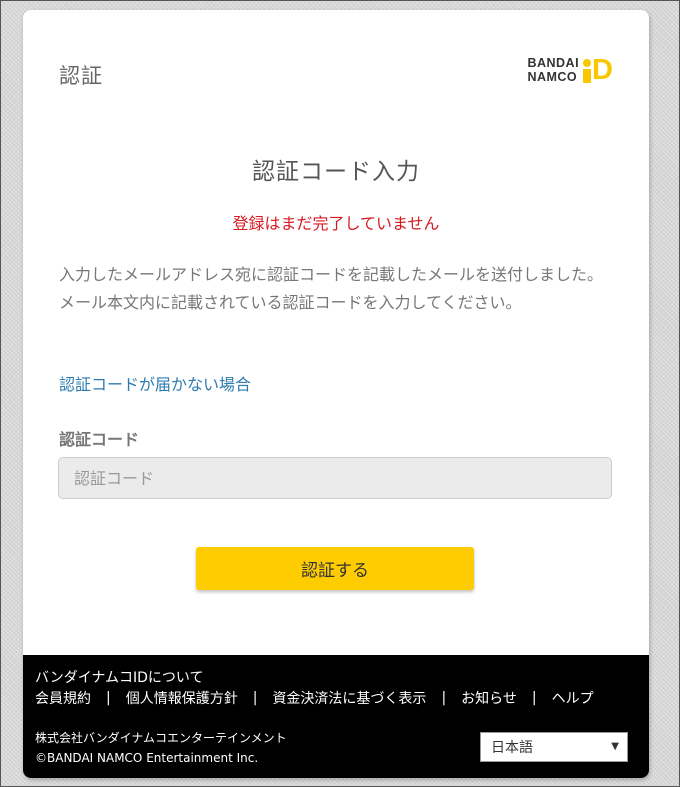  Describe the element at coordinates (554, 747) in the screenshot. I see `language-select: 日本語 ▼` at that location.